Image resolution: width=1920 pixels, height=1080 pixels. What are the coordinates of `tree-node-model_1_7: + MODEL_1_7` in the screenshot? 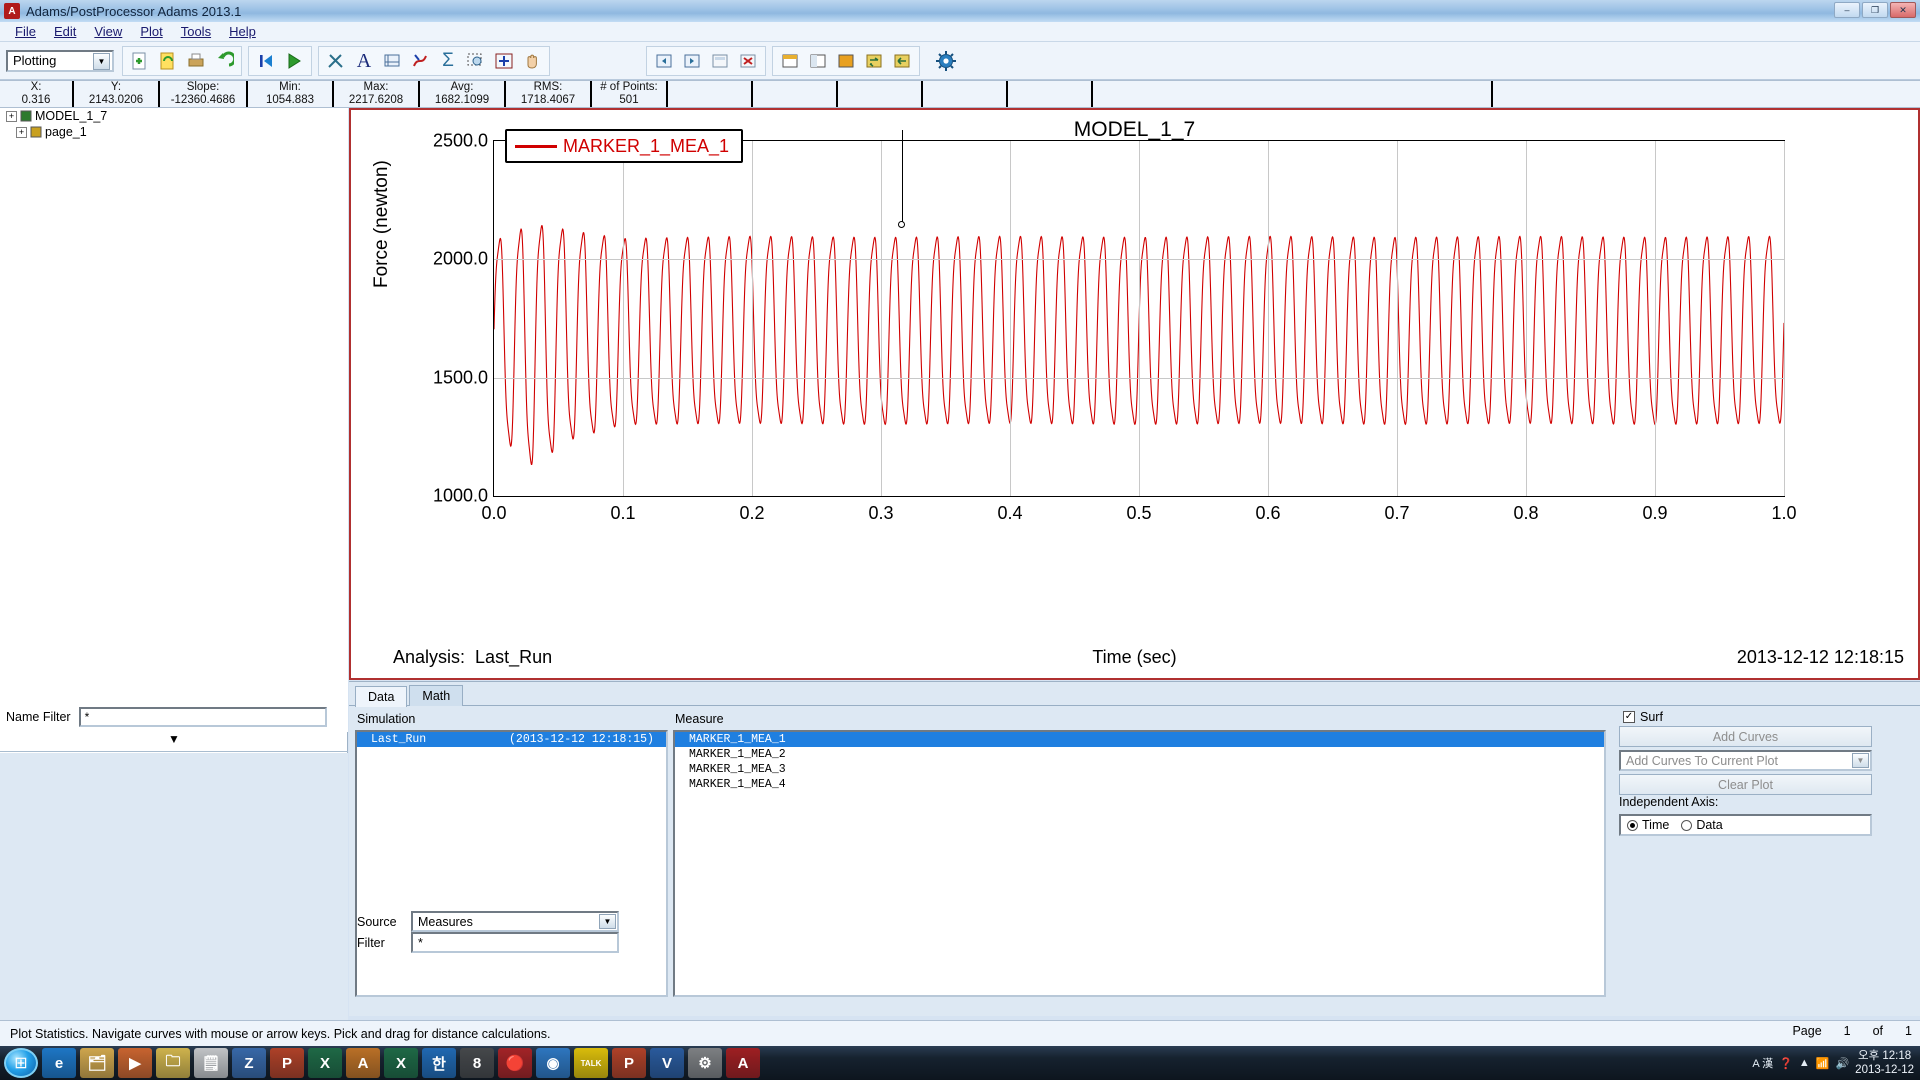 It's located at (174, 116).